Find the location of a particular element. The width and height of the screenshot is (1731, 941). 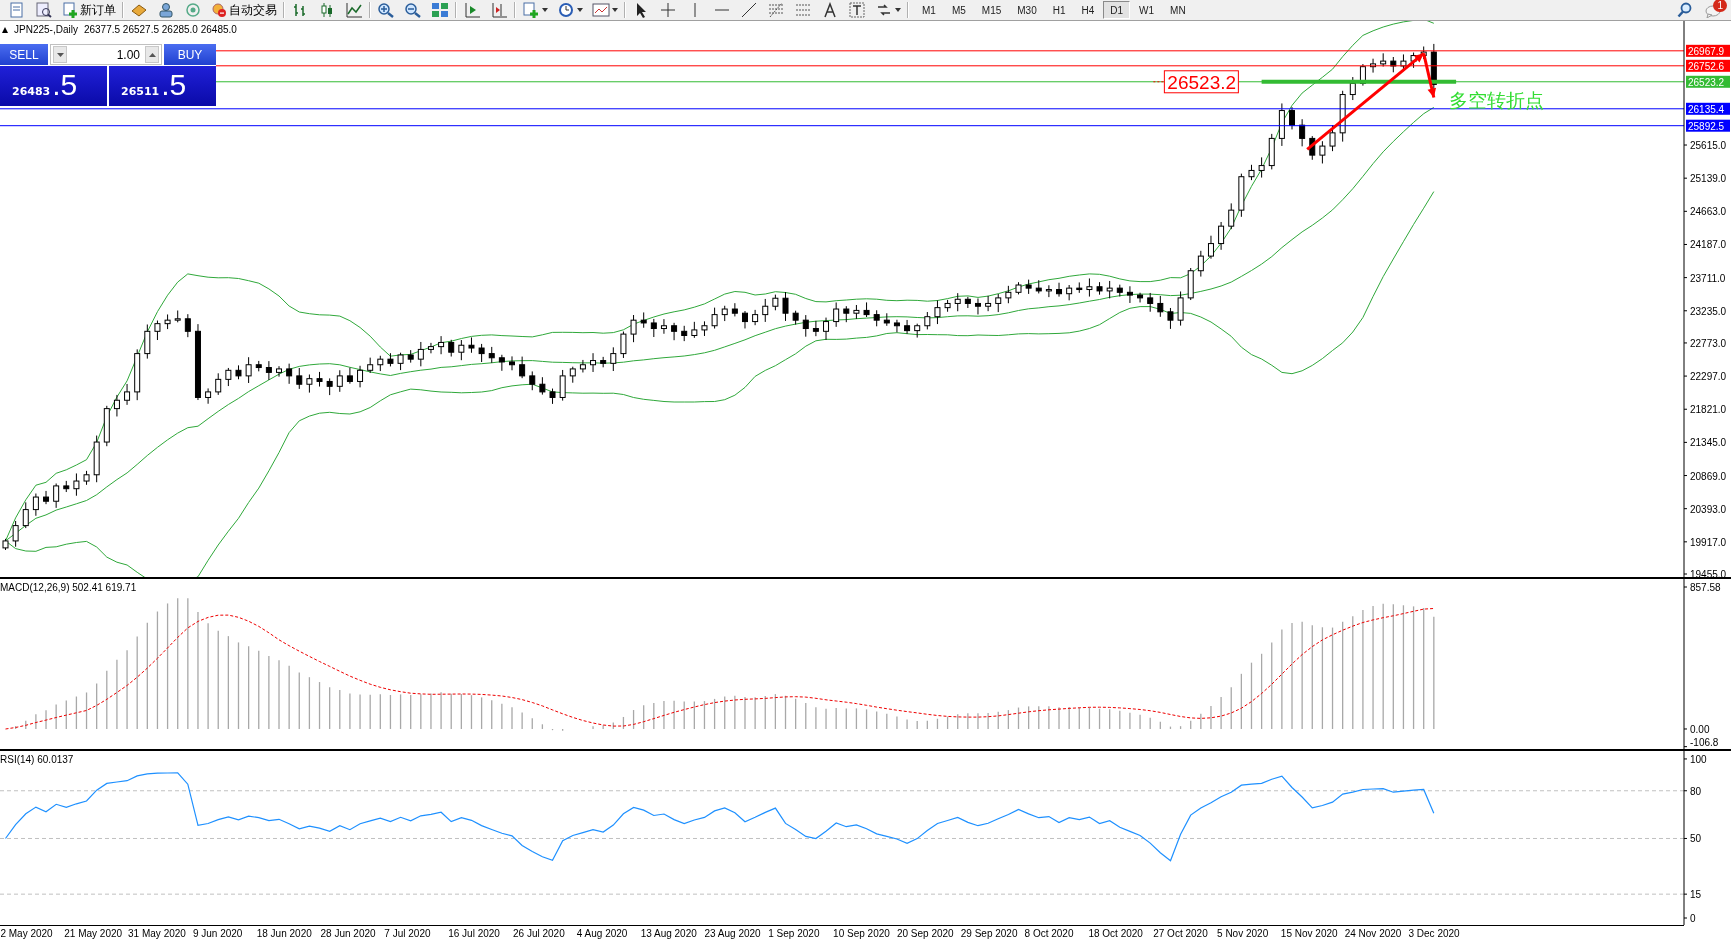

date-label: 23 Aug 2020 is located at coordinates (732, 933).